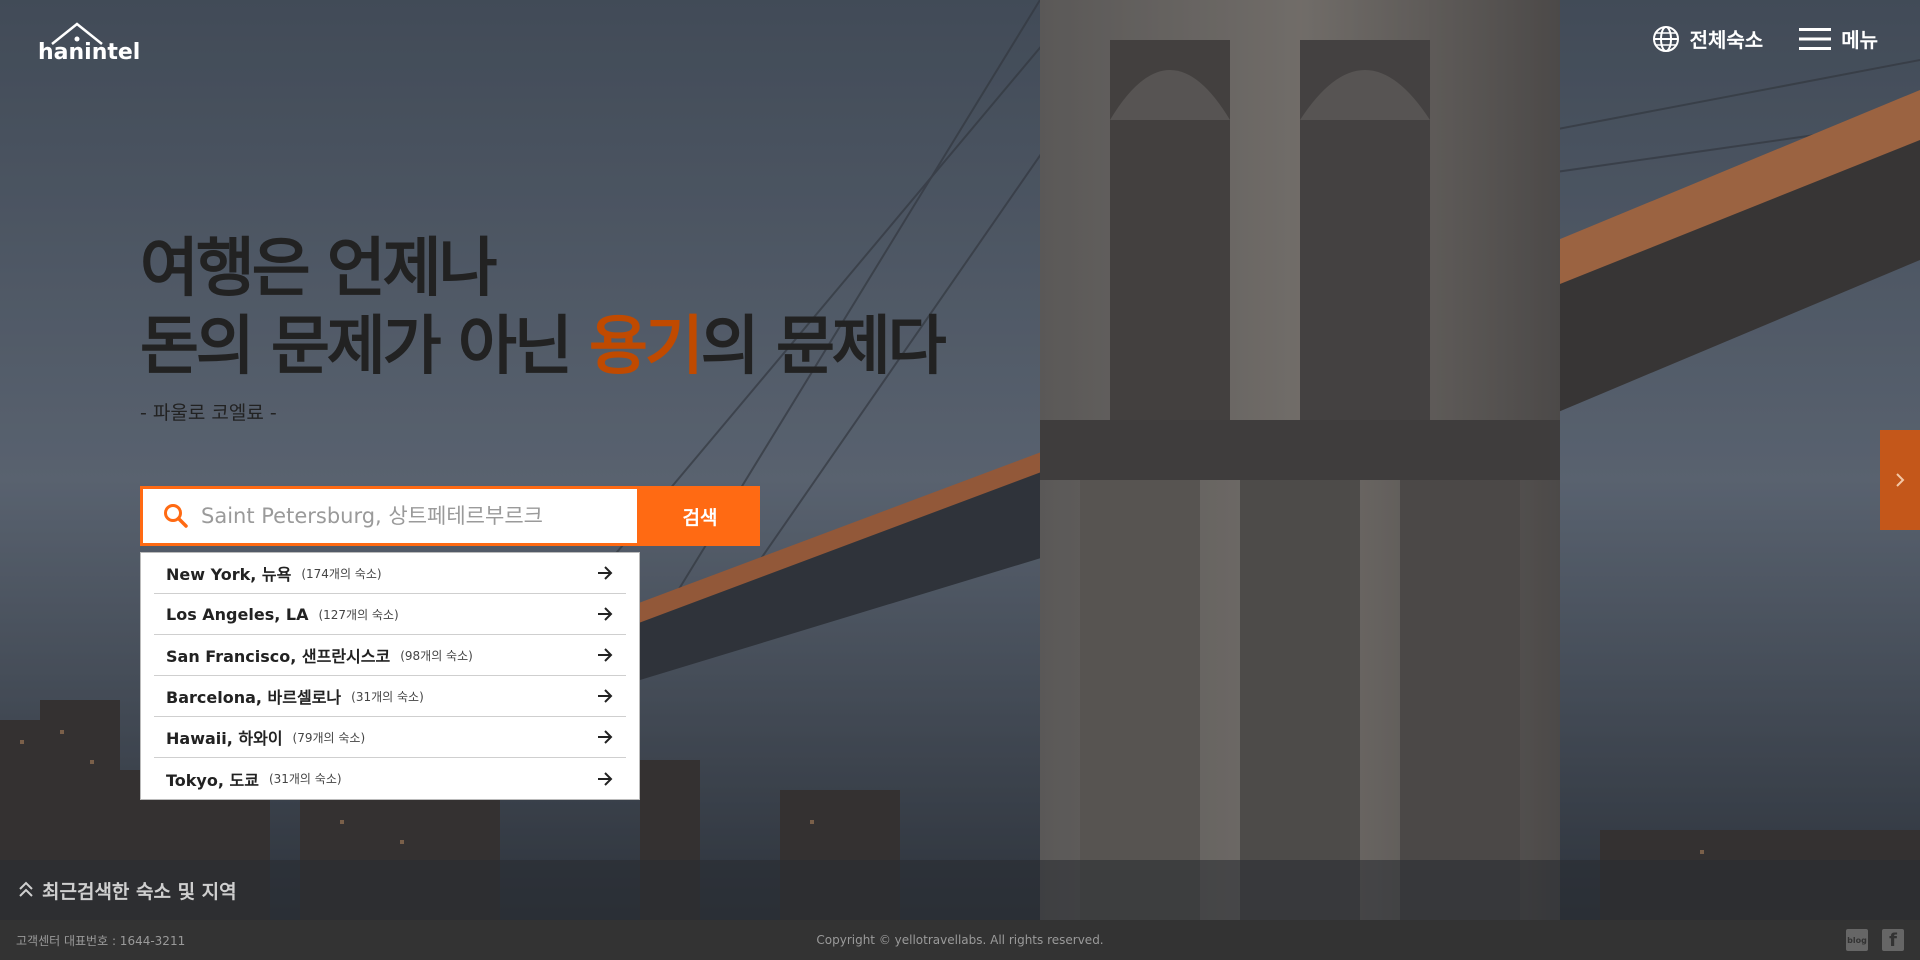 This screenshot has height=960, width=1920. I want to click on headline-line2-before: 돈의 문제가 아닌, so click(365, 347).